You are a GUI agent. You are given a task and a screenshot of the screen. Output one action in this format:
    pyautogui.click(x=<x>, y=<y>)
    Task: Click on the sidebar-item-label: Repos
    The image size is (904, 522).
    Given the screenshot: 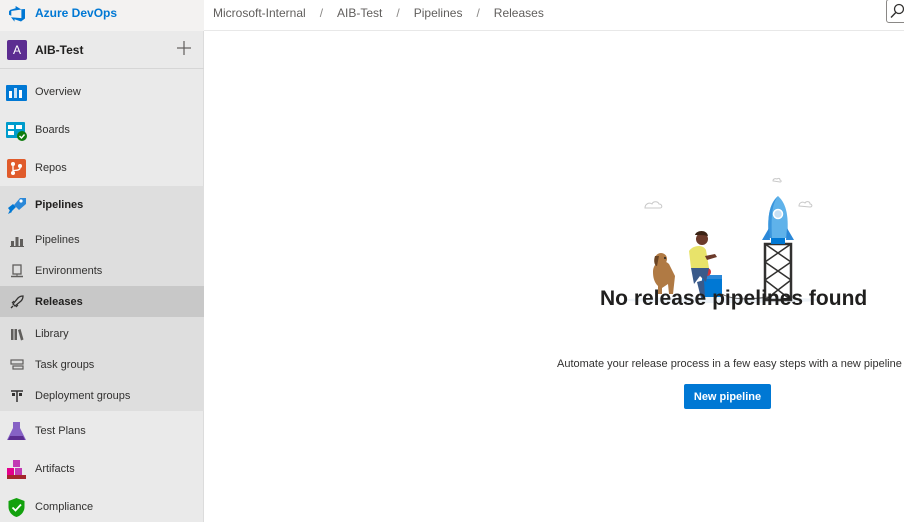 What is the action you would take?
    pyautogui.click(x=51, y=168)
    